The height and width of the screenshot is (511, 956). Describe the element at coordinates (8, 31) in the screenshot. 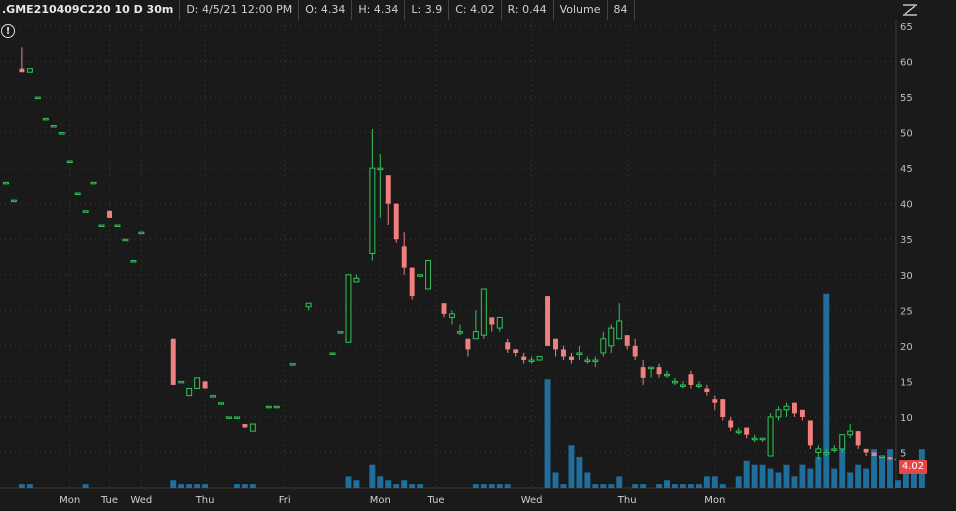

I see `alert-icon: !` at that location.